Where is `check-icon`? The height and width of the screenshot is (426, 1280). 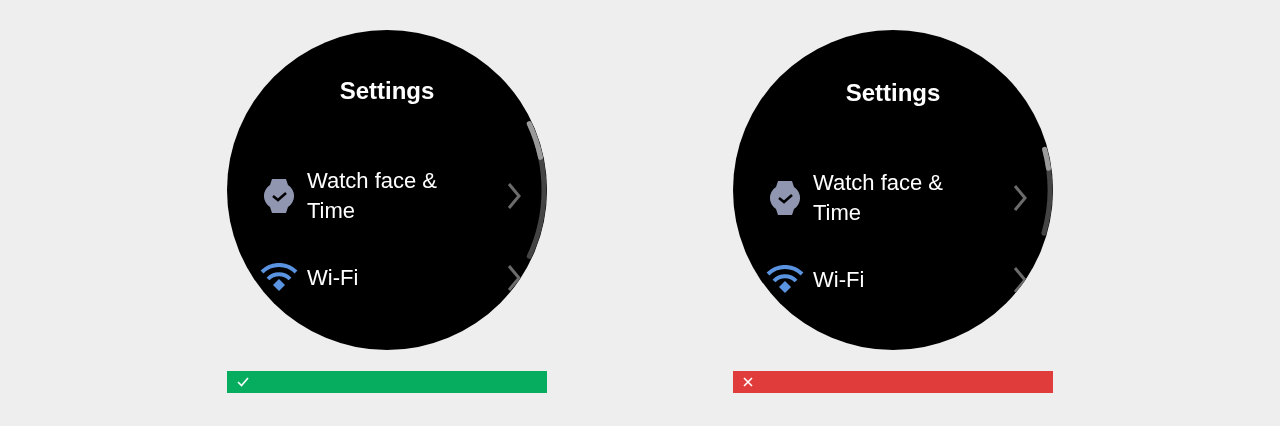 check-icon is located at coordinates (243, 382).